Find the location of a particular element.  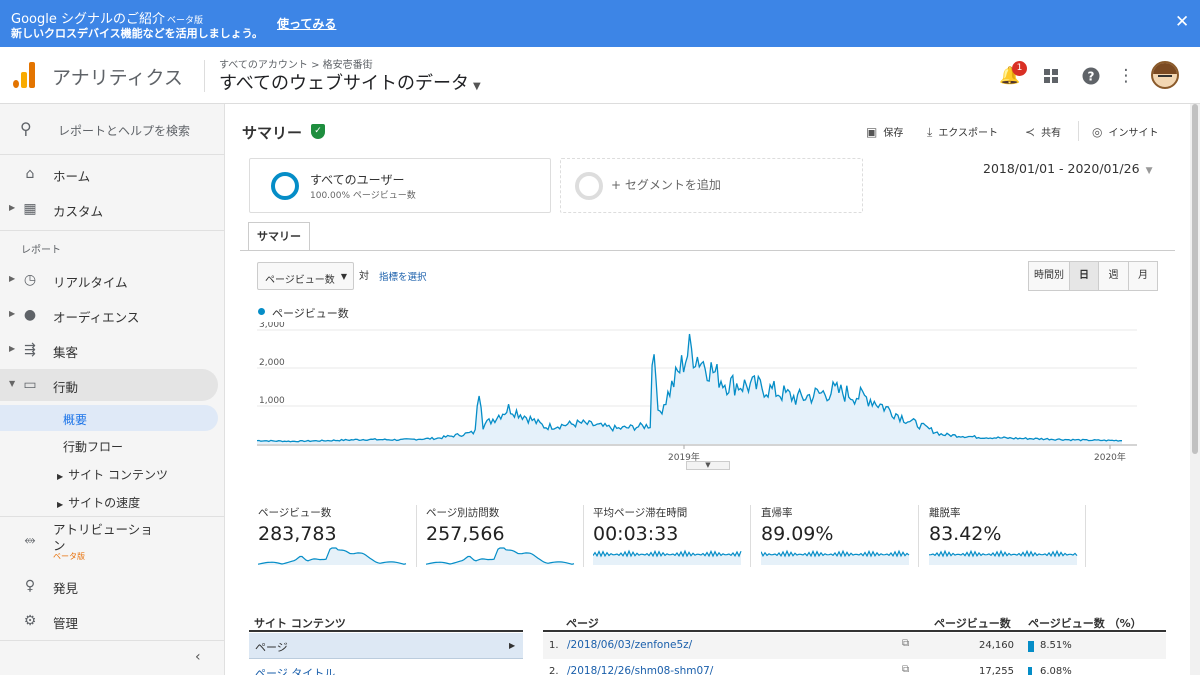

home-icon: ⌂ is located at coordinates (30, 174).